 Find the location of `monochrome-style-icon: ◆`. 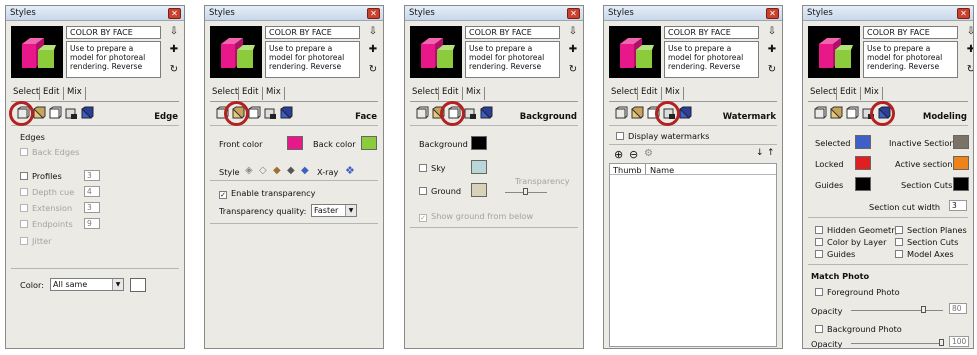

monochrome-style-icon: ◆ is located at coordinates (305, 170).